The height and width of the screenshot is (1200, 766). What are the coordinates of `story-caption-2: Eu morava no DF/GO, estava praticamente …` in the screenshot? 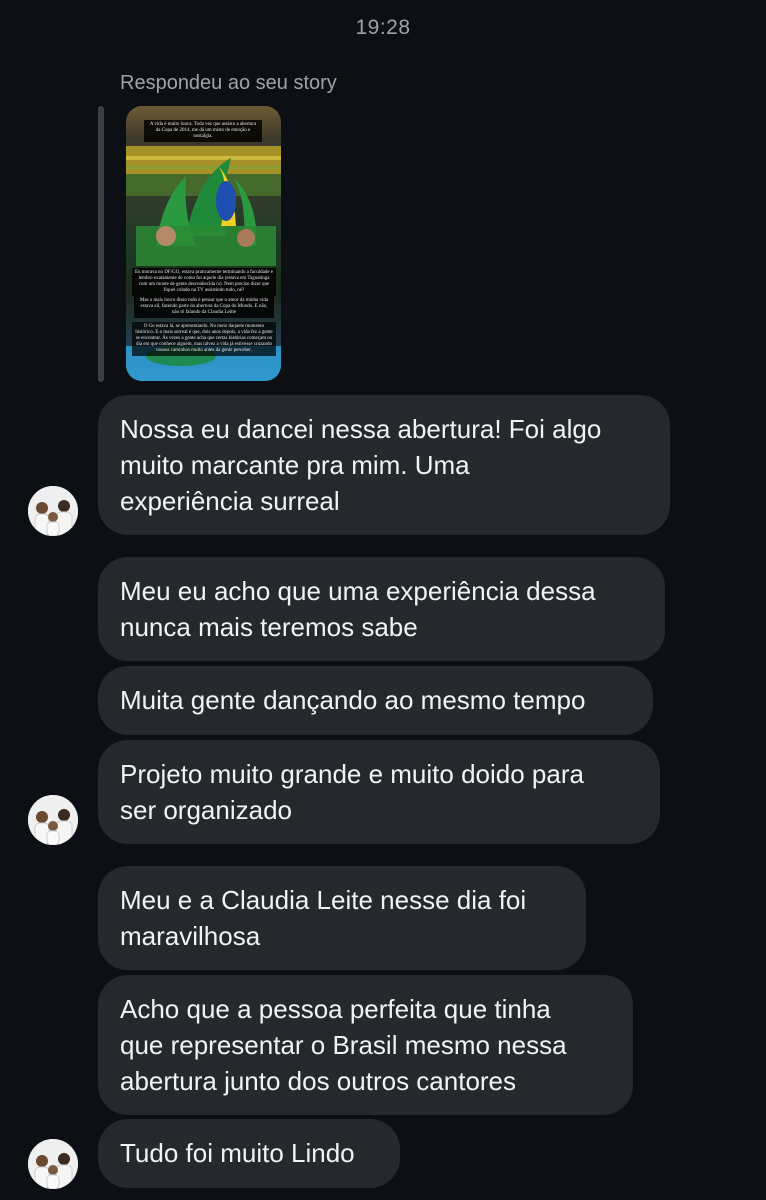 It's located at (204, 282).